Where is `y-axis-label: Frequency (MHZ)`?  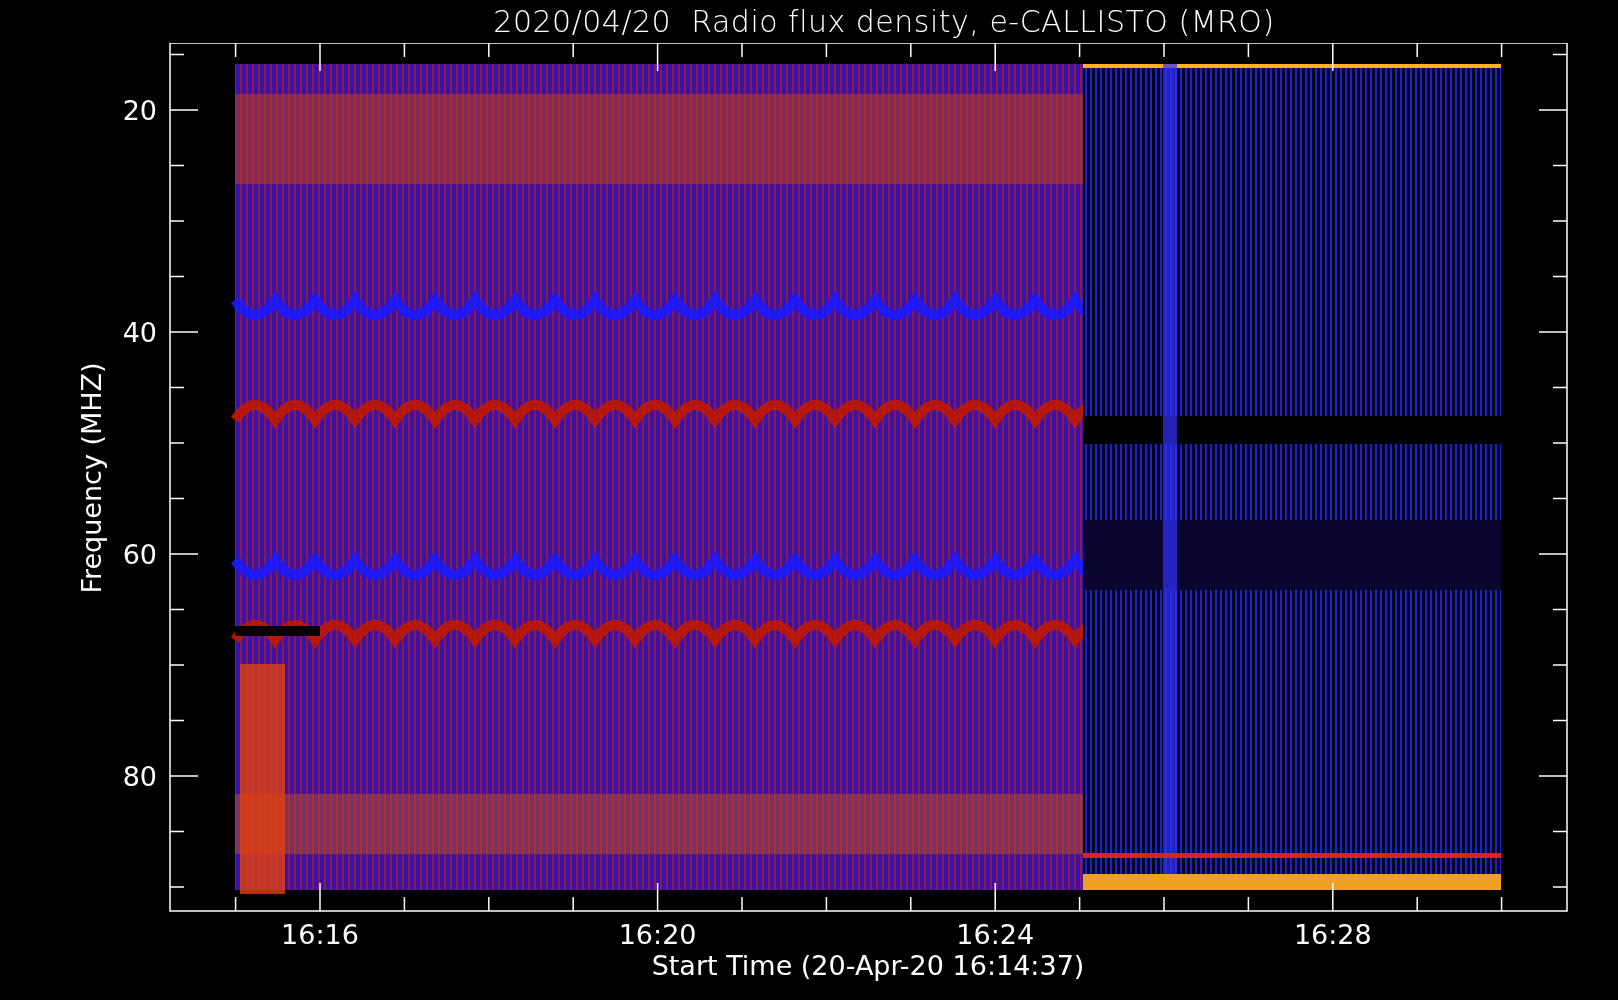
y-axis-label: Frequency (MHZ) is located at coordinates (91, 478).